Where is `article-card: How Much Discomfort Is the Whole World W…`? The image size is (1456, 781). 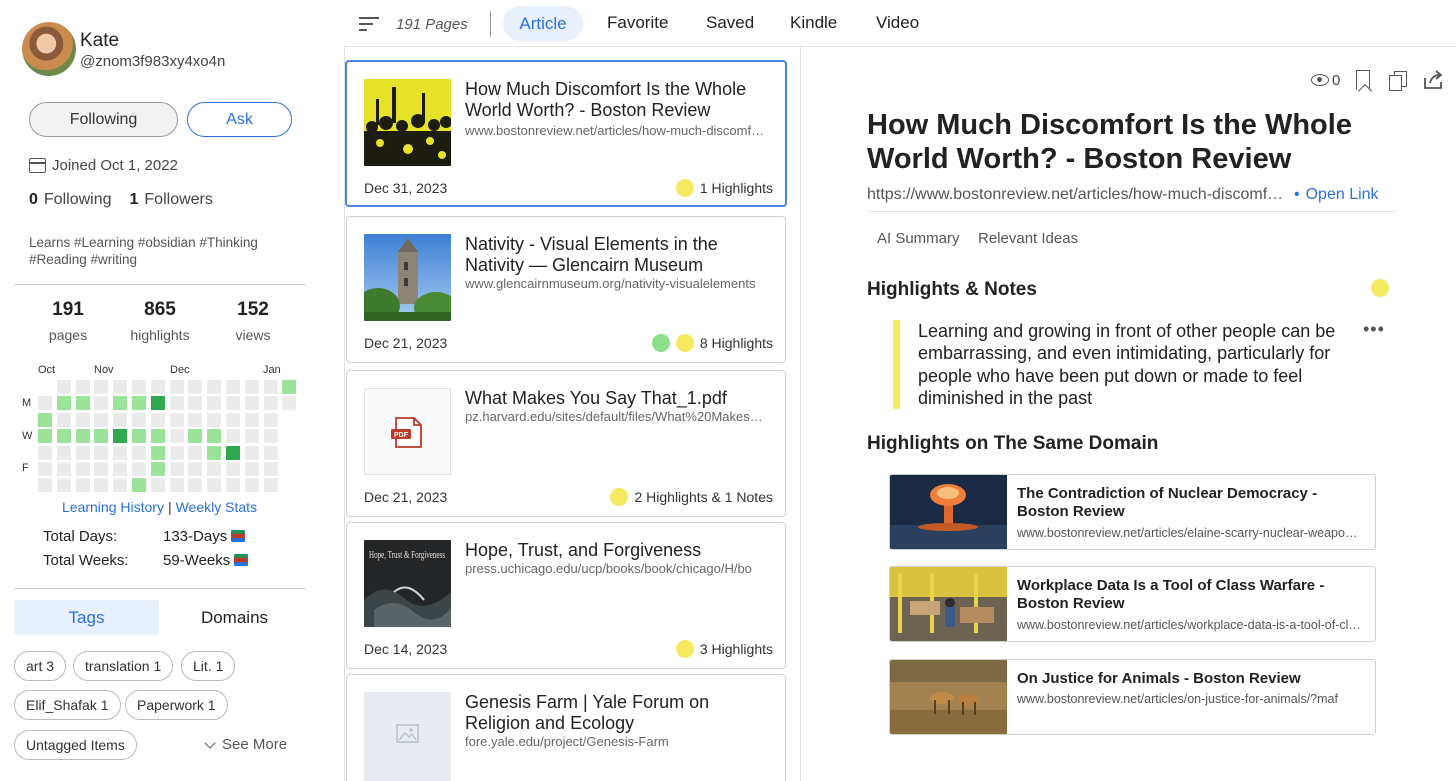 article-card: How Much Discomfort Is the Whole World W… is located at coordinates (566, 133).